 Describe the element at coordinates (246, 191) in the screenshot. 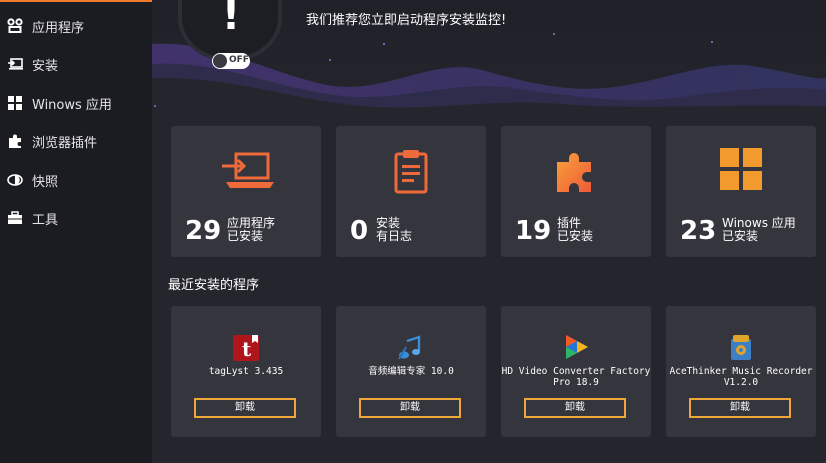

I see `stat-card-apps: 29 应用程序 已安装` at that location.